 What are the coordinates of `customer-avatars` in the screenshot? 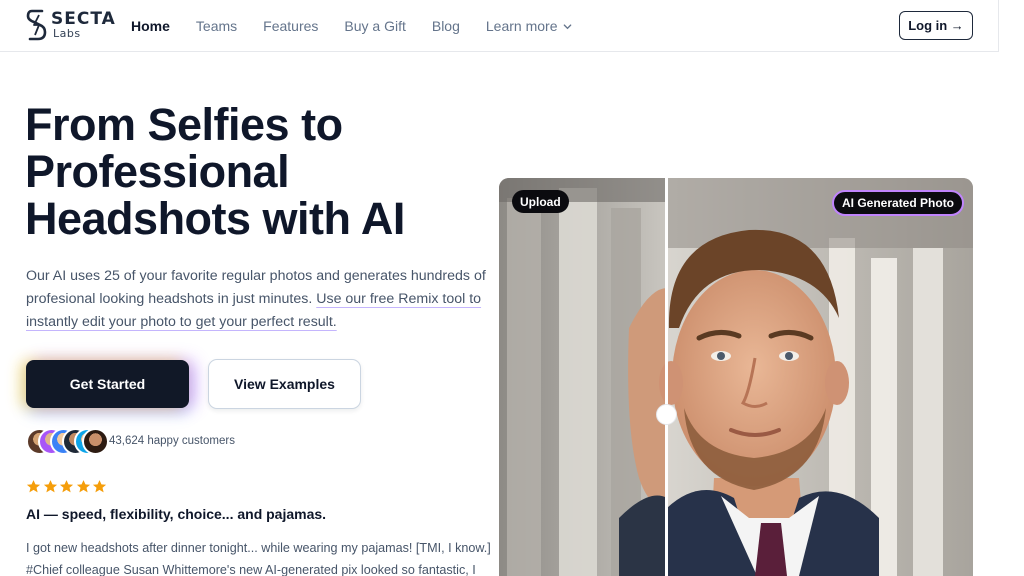 It's located at (67, 441).